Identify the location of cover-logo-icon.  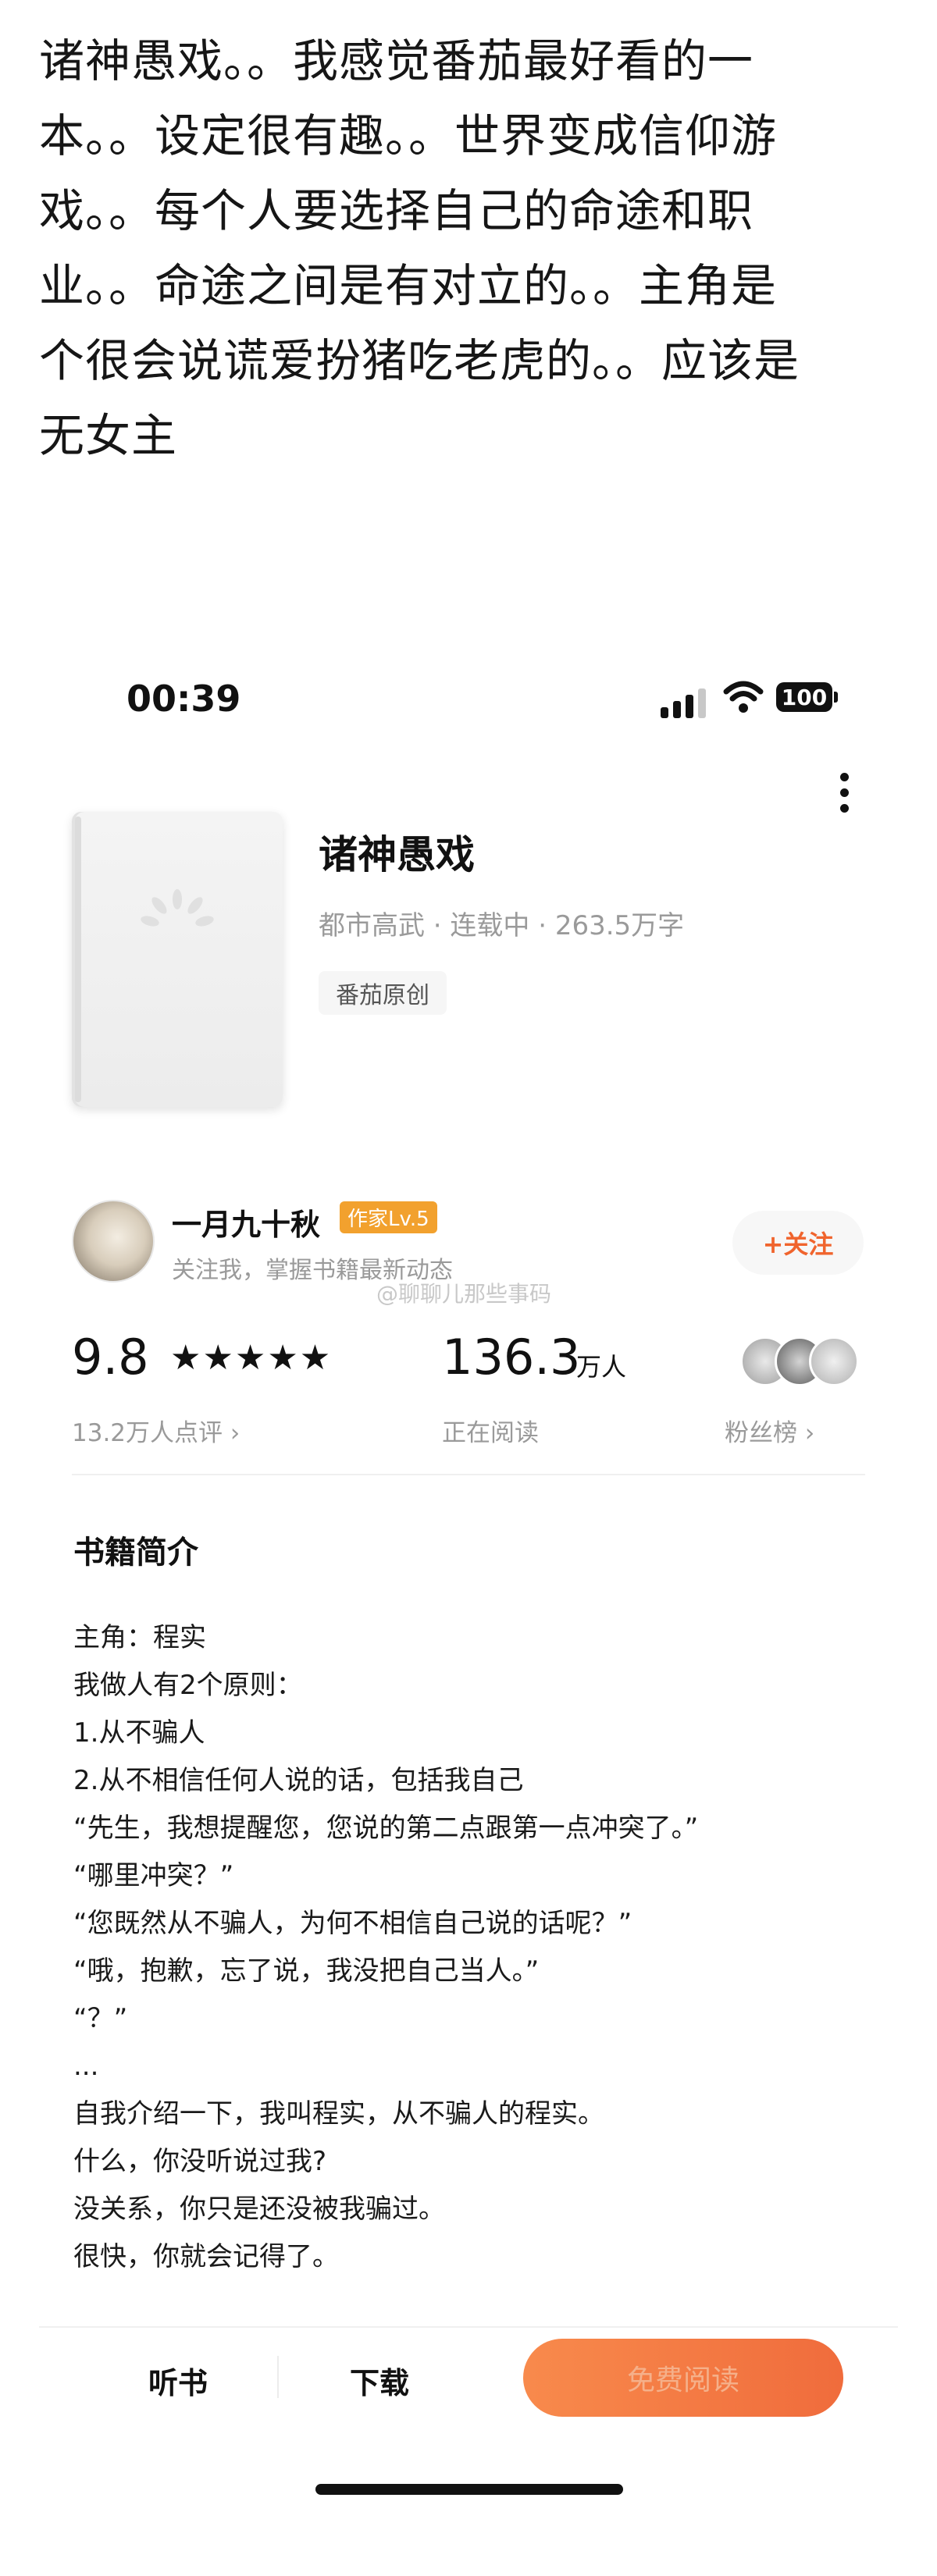
(177, 908).